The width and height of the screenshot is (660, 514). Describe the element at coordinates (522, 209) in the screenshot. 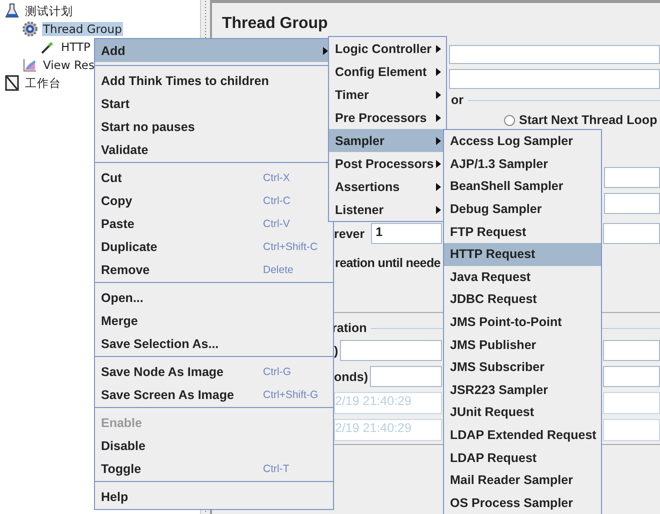

I see `menu-item: Debug Sampler` at that location.